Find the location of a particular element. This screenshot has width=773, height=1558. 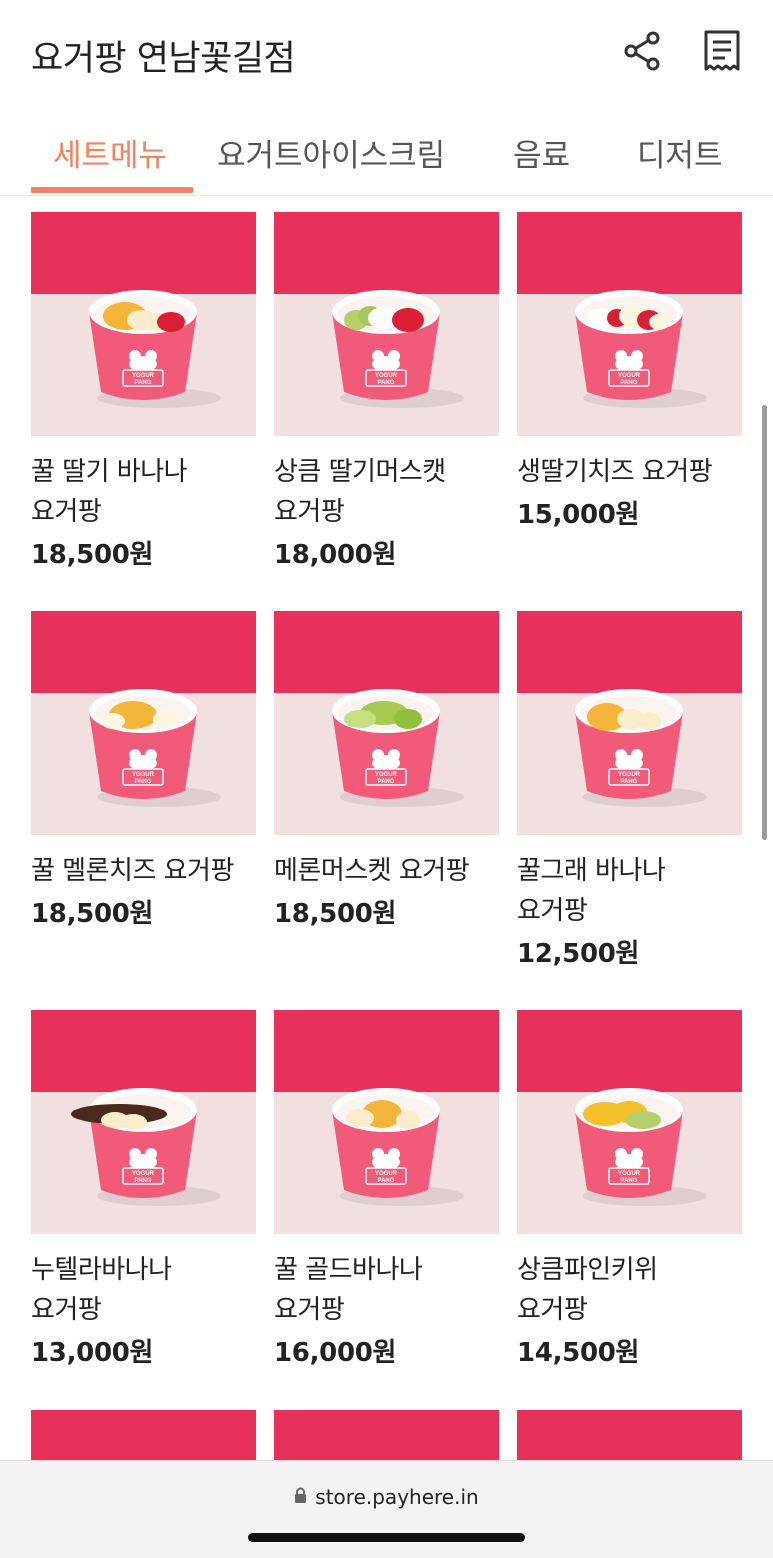

product-name: 상큼 딸기머스캣 요거팡 is located at coordinates (360, 492).